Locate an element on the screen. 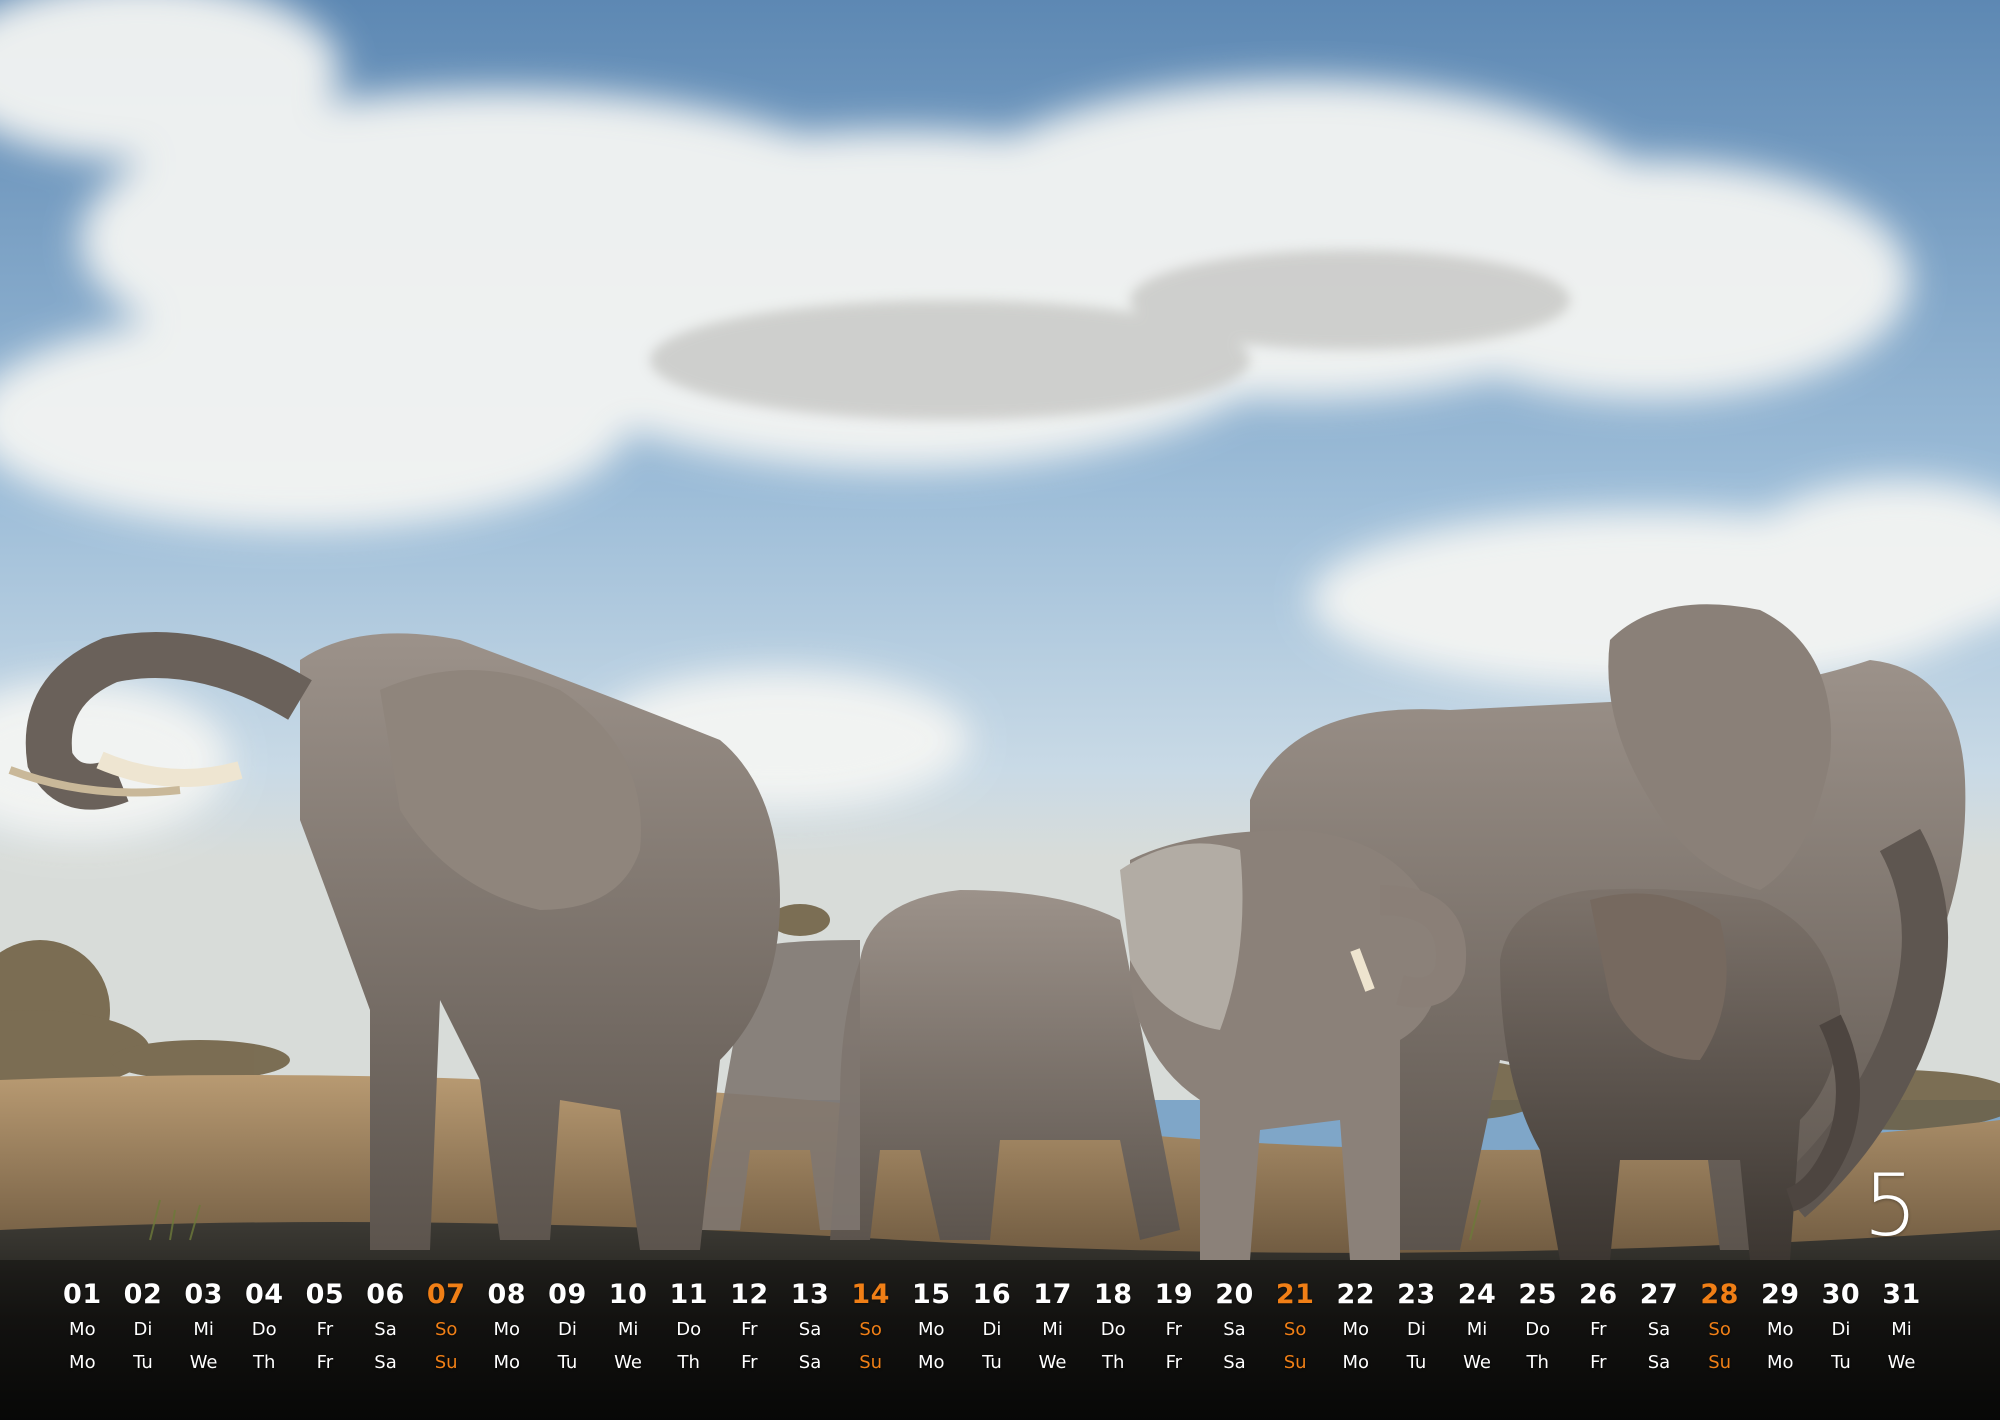 The image size is (2000, 1420). day-column: 14 So Su is located at coordinates (870, 1326).